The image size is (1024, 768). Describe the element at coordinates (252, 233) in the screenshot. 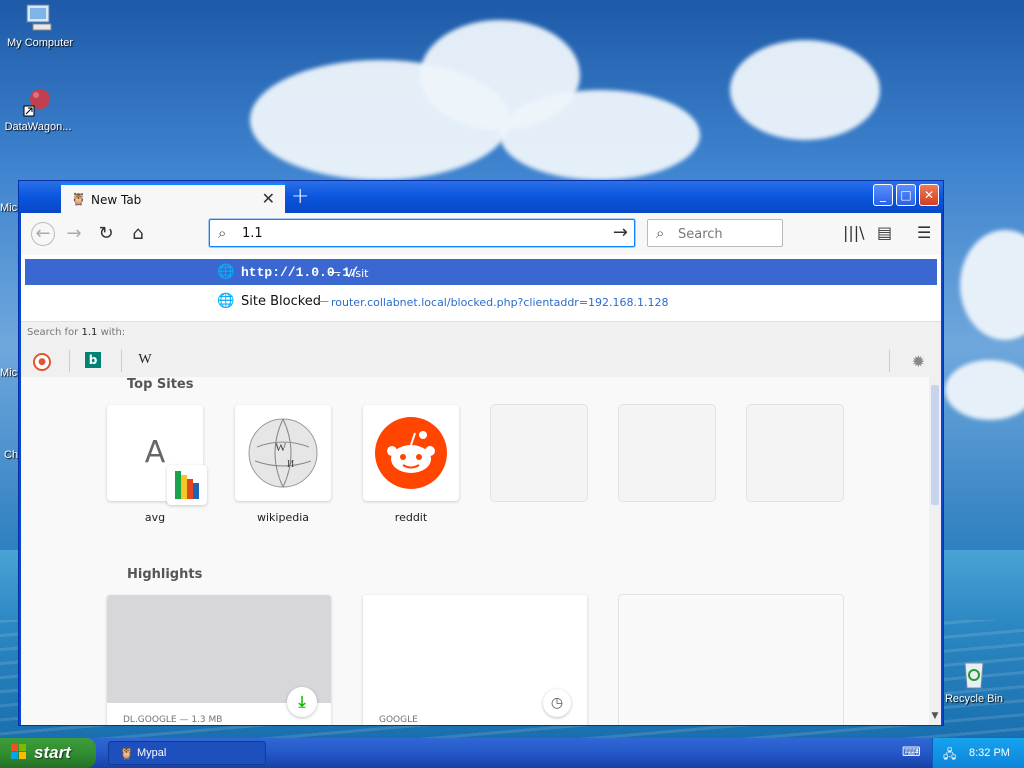

I see `url-input: 1.1` at that location.